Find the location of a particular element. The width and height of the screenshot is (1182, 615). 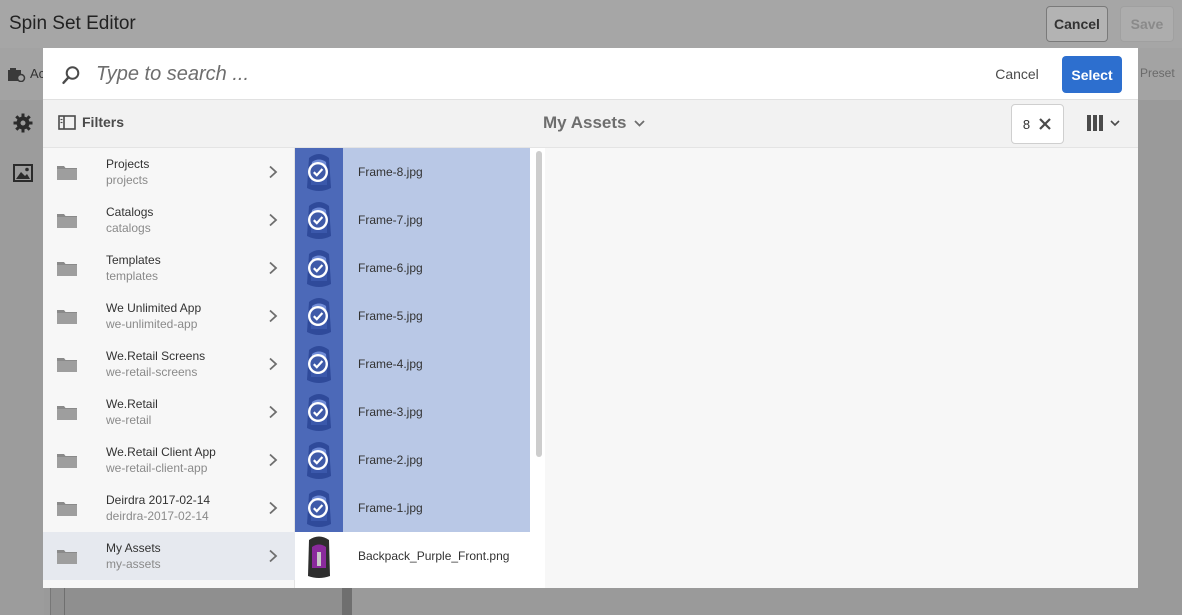

location-label: My Assets is located at coordinates (585, 122).